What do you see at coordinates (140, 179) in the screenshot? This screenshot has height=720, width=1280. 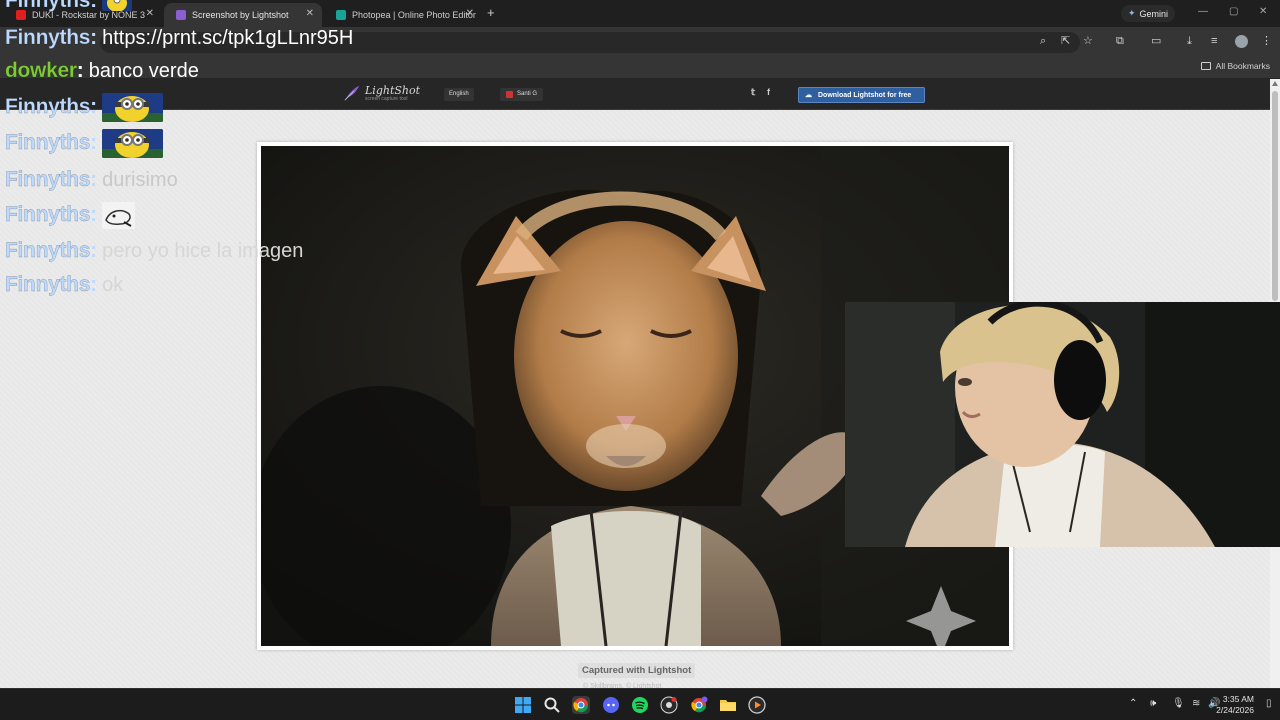 I see `chat-text: durisimo` at bounding box center [140, 179].